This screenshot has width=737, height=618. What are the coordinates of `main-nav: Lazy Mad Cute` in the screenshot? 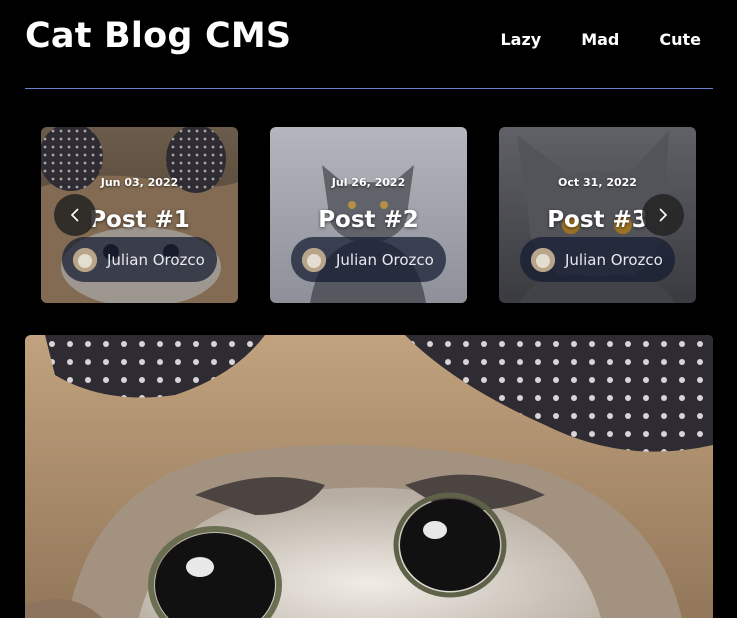 It's located at (600, 39).